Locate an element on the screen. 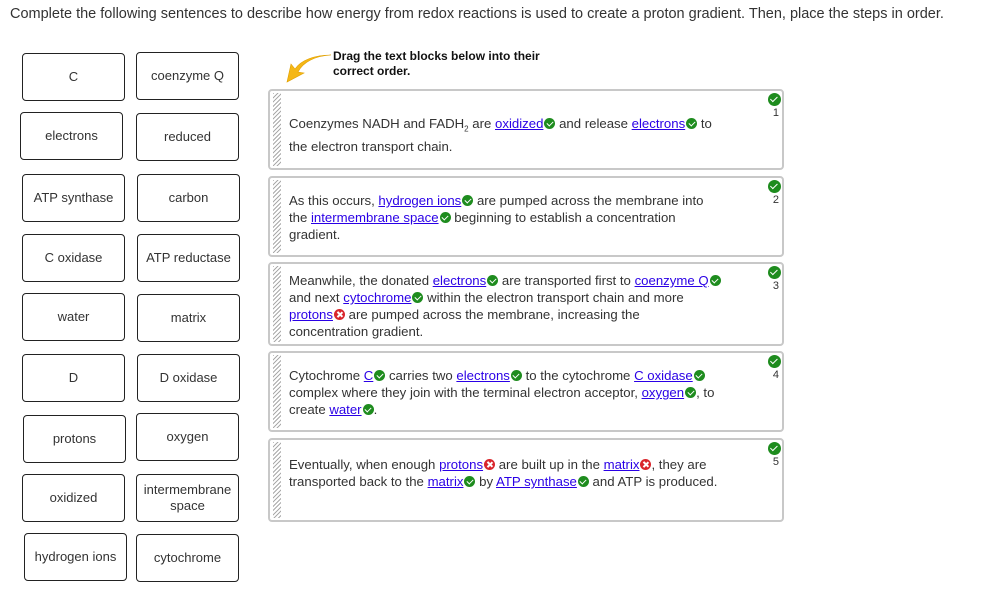 This screenshot has width=1006, height=601. answer-blank: coenzyme Q is located at coordinates (672, 280).